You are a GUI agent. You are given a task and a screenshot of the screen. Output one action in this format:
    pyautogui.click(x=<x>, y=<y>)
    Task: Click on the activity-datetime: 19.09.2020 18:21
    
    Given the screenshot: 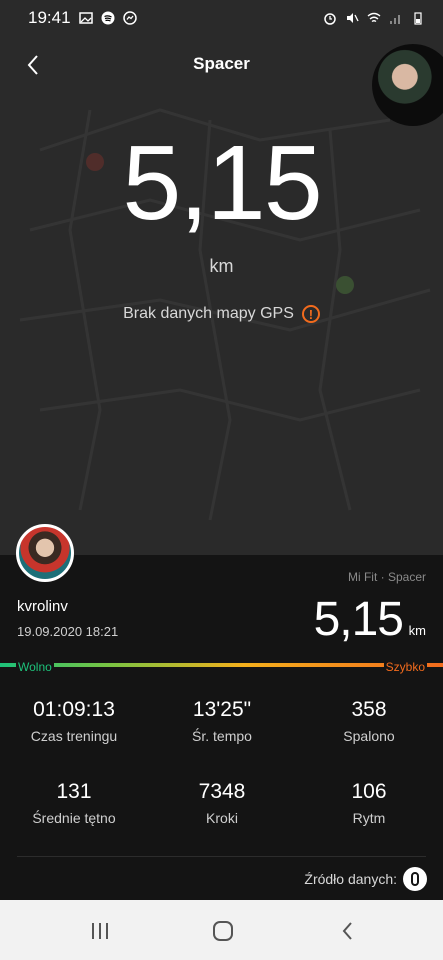 What is the action you would take?
    pyautogui.click(x=68, y=631)
    